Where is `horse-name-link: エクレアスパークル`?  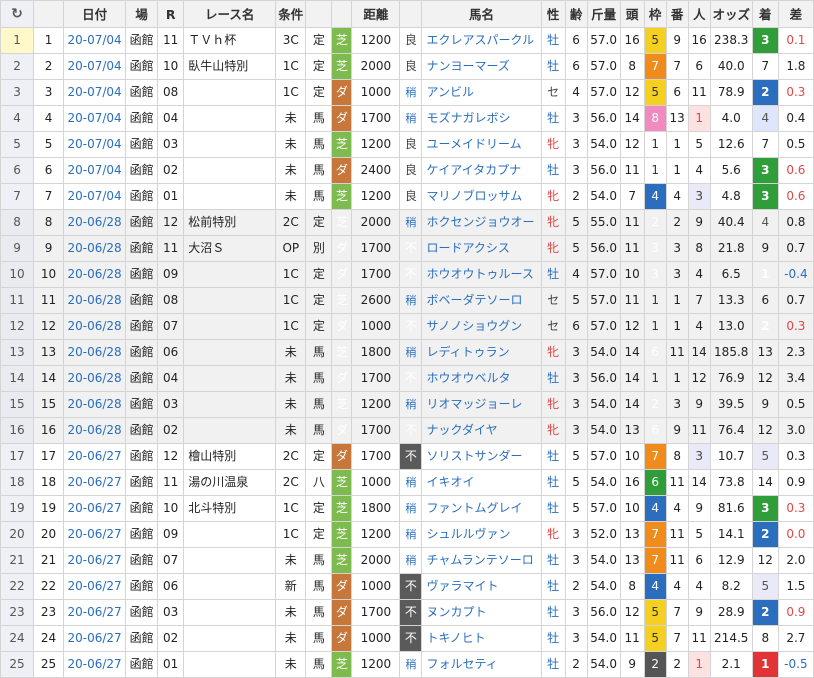
horse-name-link: エクレアスパークル is located at coordinates (481, 40).